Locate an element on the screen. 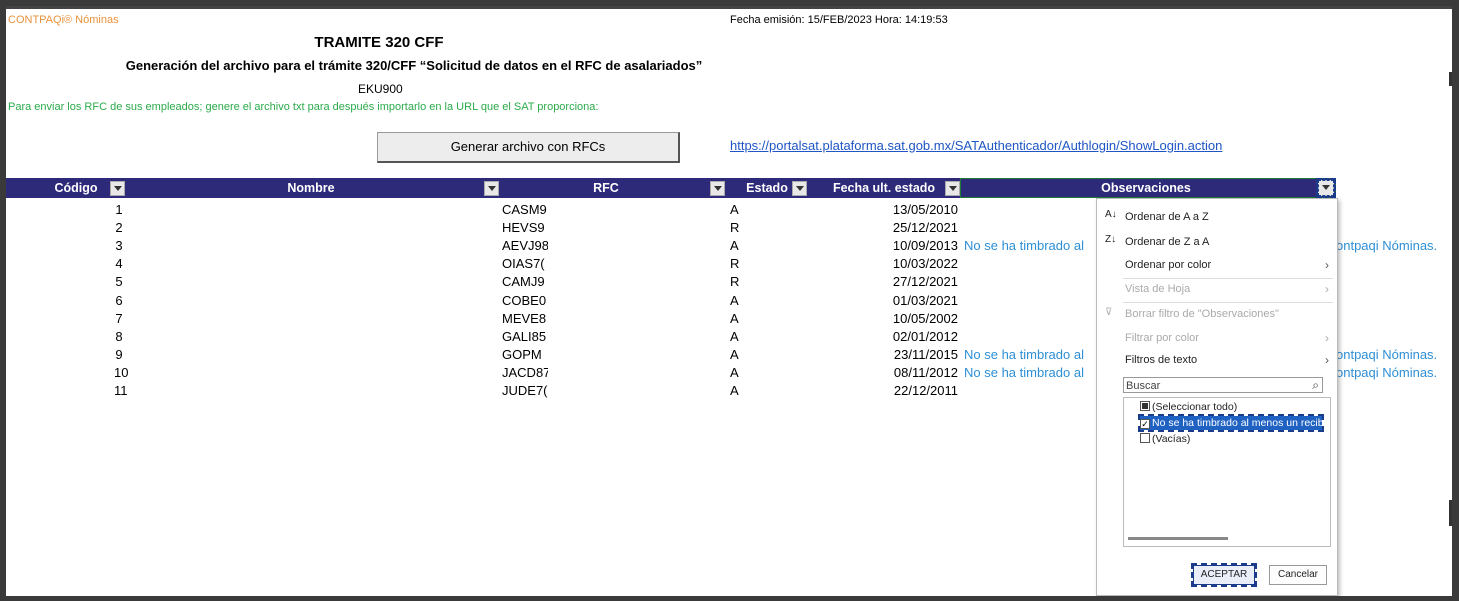 The width and height of the screenshot is (1459, 601). brand-label: CONTPAQi® Nóminas is located at coordinates (63, 20).